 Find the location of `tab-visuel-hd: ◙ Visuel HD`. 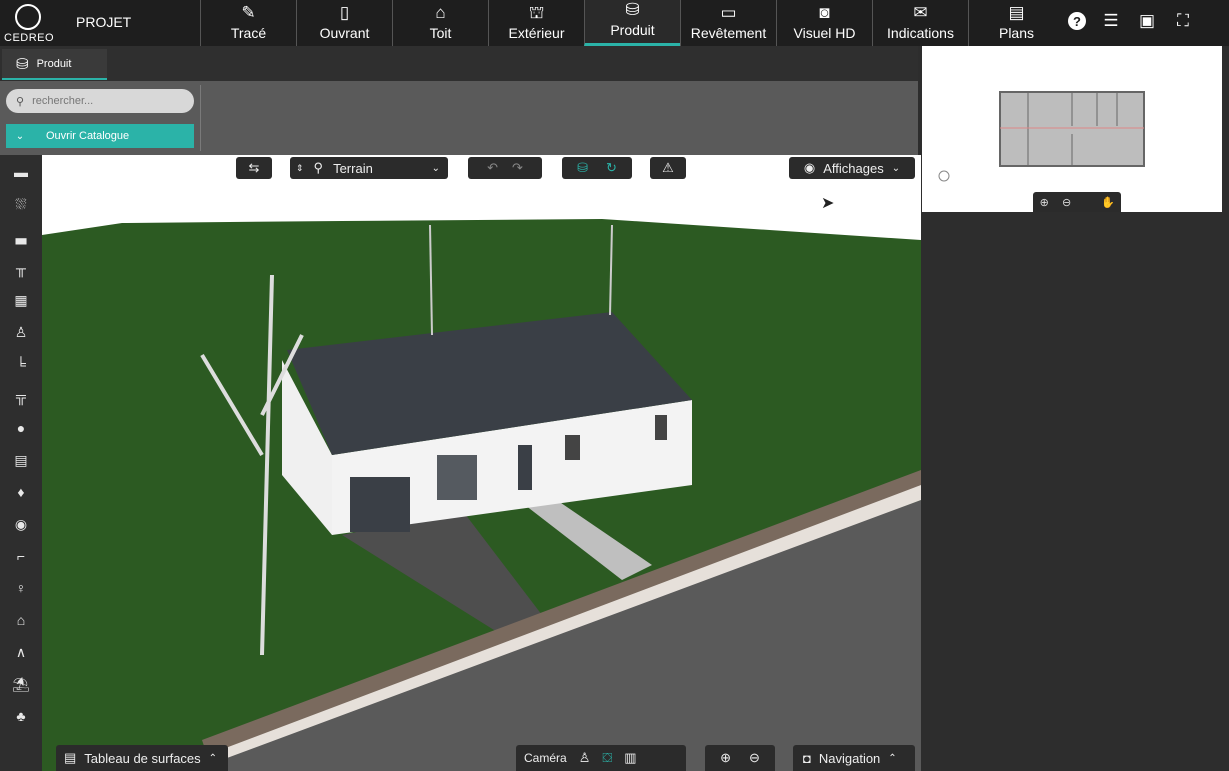

tab-visuel-hd: ◙ Visuel HD is located at coordinates (824, 23).